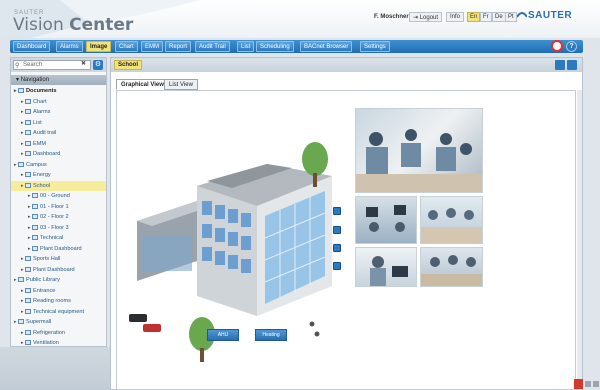 The image size is (600, 390). I want to click on menu-emm: EMM, so click(152, 46).